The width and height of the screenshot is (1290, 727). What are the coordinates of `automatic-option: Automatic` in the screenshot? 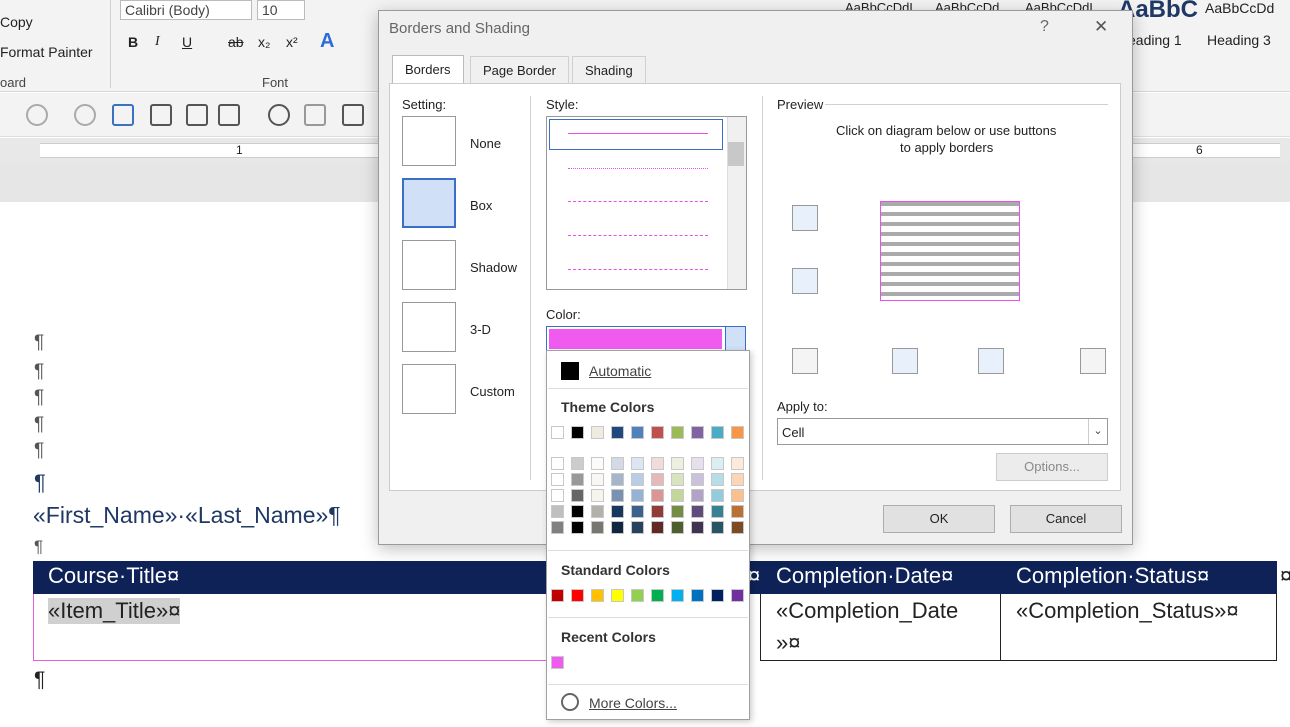 It's located at (620, 371).